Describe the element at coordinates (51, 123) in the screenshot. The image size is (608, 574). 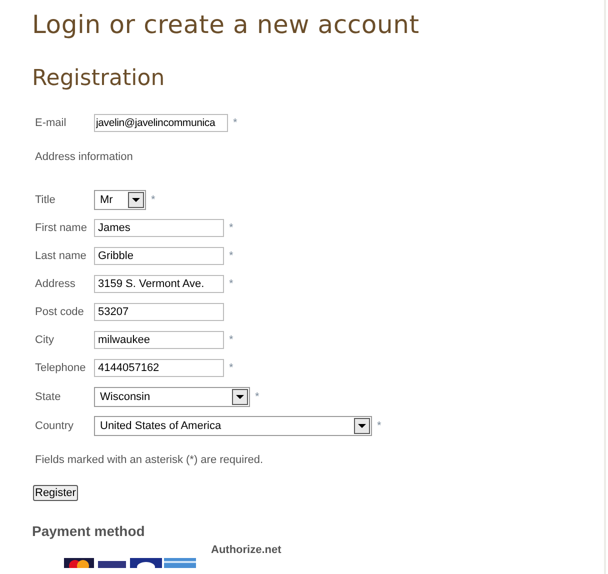
I see `field-label: E-mail` at that location.